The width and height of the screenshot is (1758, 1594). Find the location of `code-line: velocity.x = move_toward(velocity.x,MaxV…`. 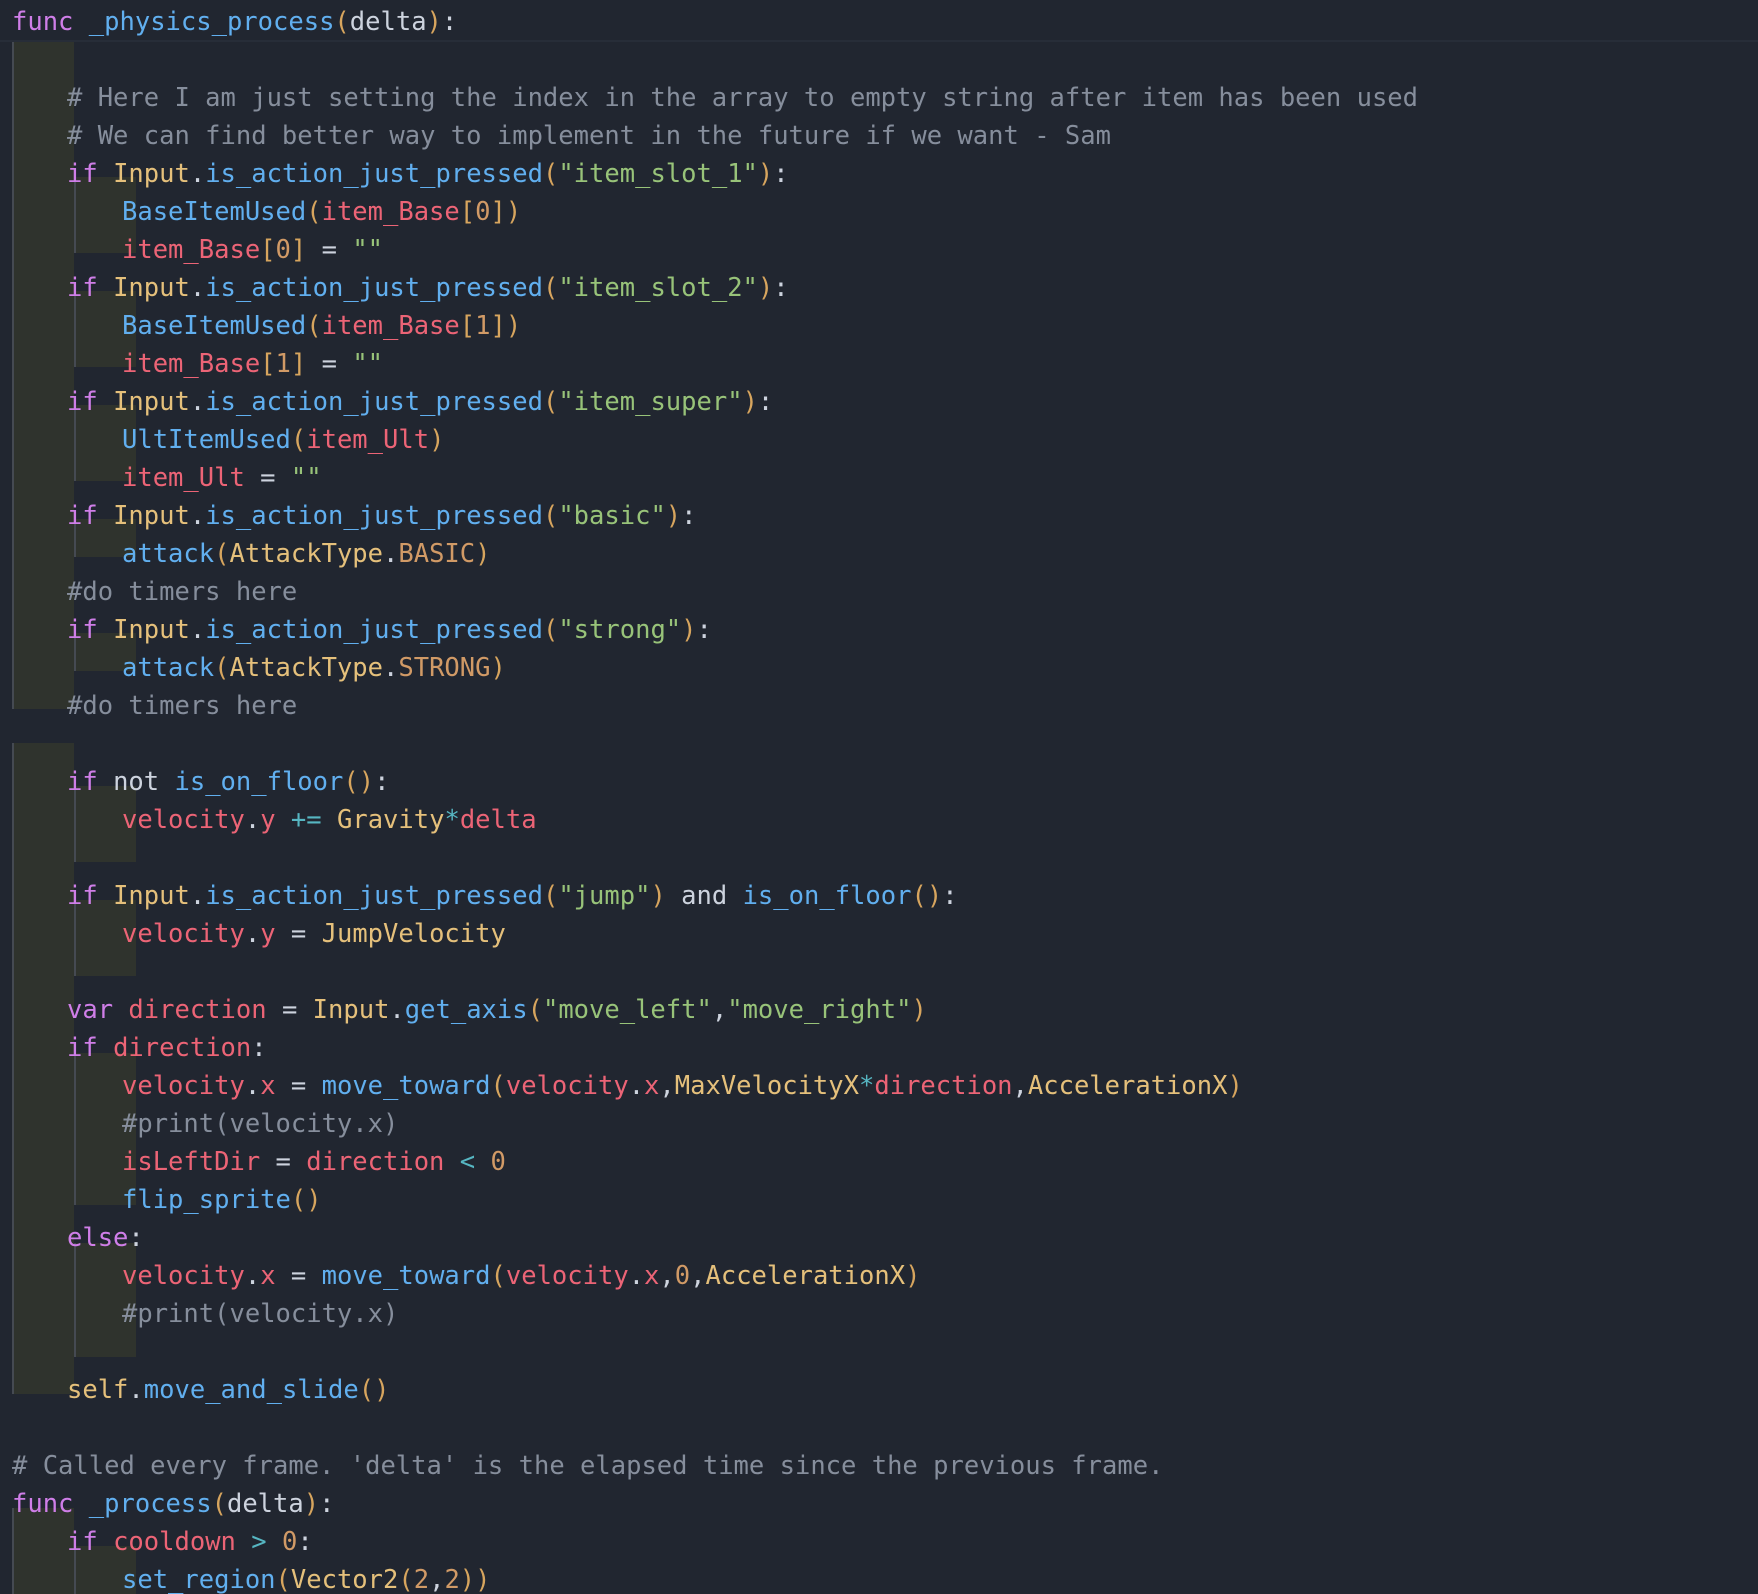

code-line: velocity.x = move_toward(velocity.x,MaxV… is located at coordinates (715, 1086).